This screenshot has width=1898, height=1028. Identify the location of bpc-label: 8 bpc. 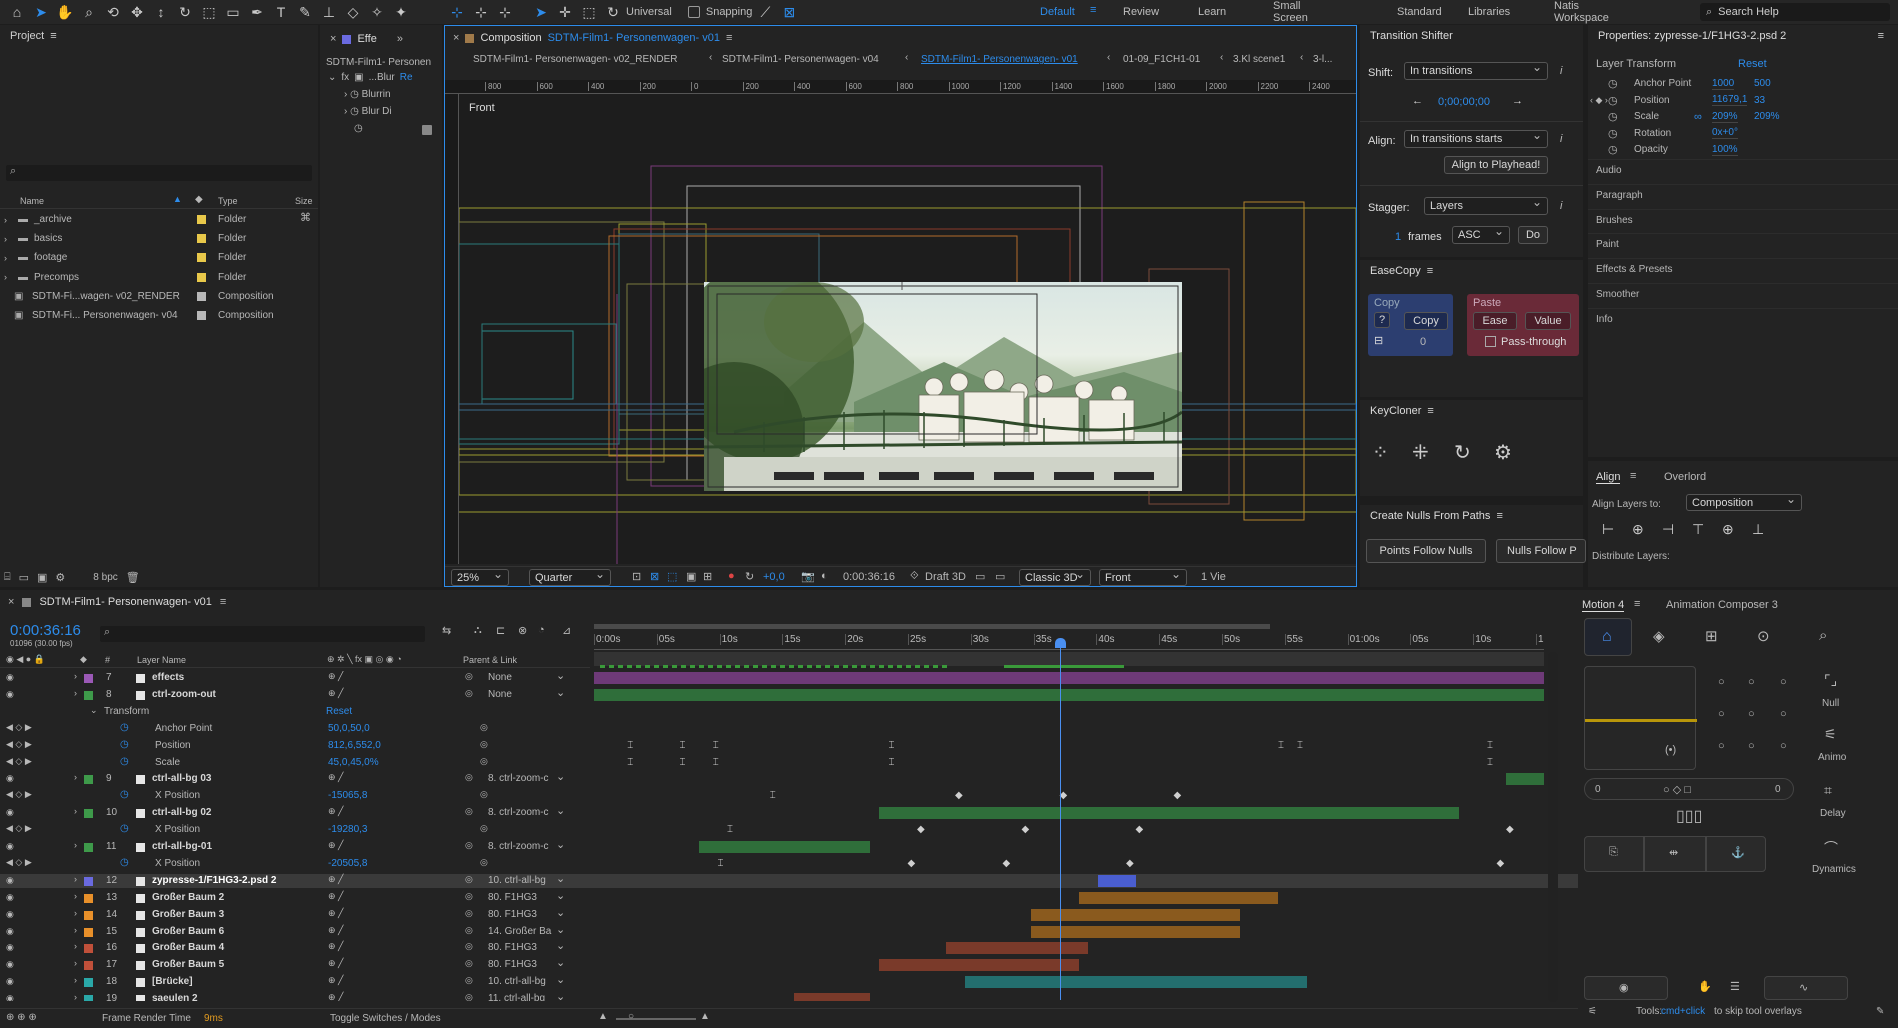
(105, 577).